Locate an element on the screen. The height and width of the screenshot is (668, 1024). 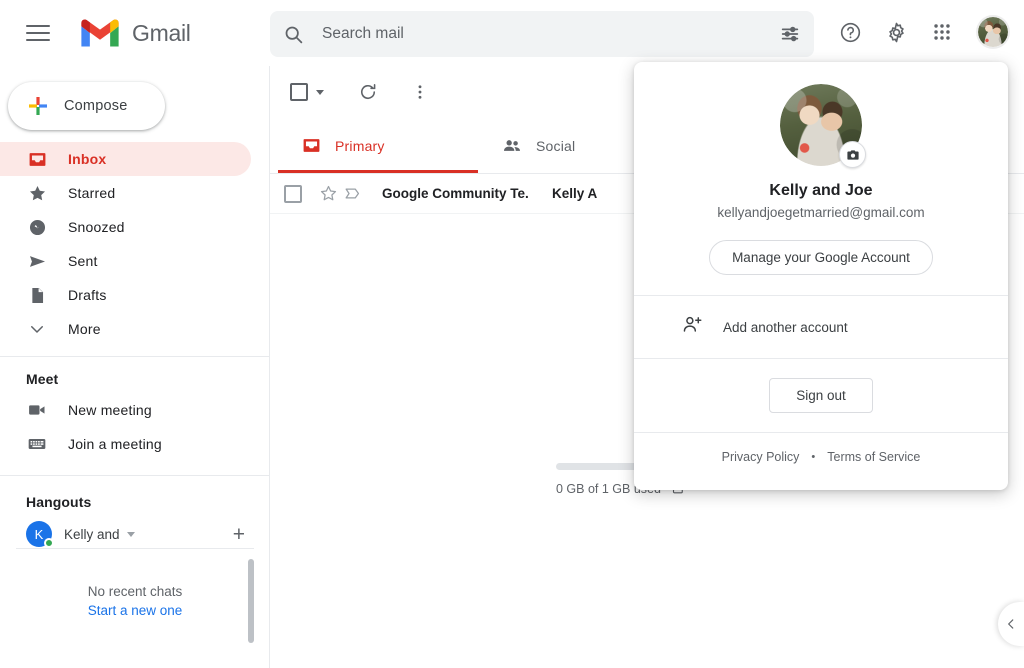
hangouts-user-row: K Kelly and + is located at coordinates (134, 534).